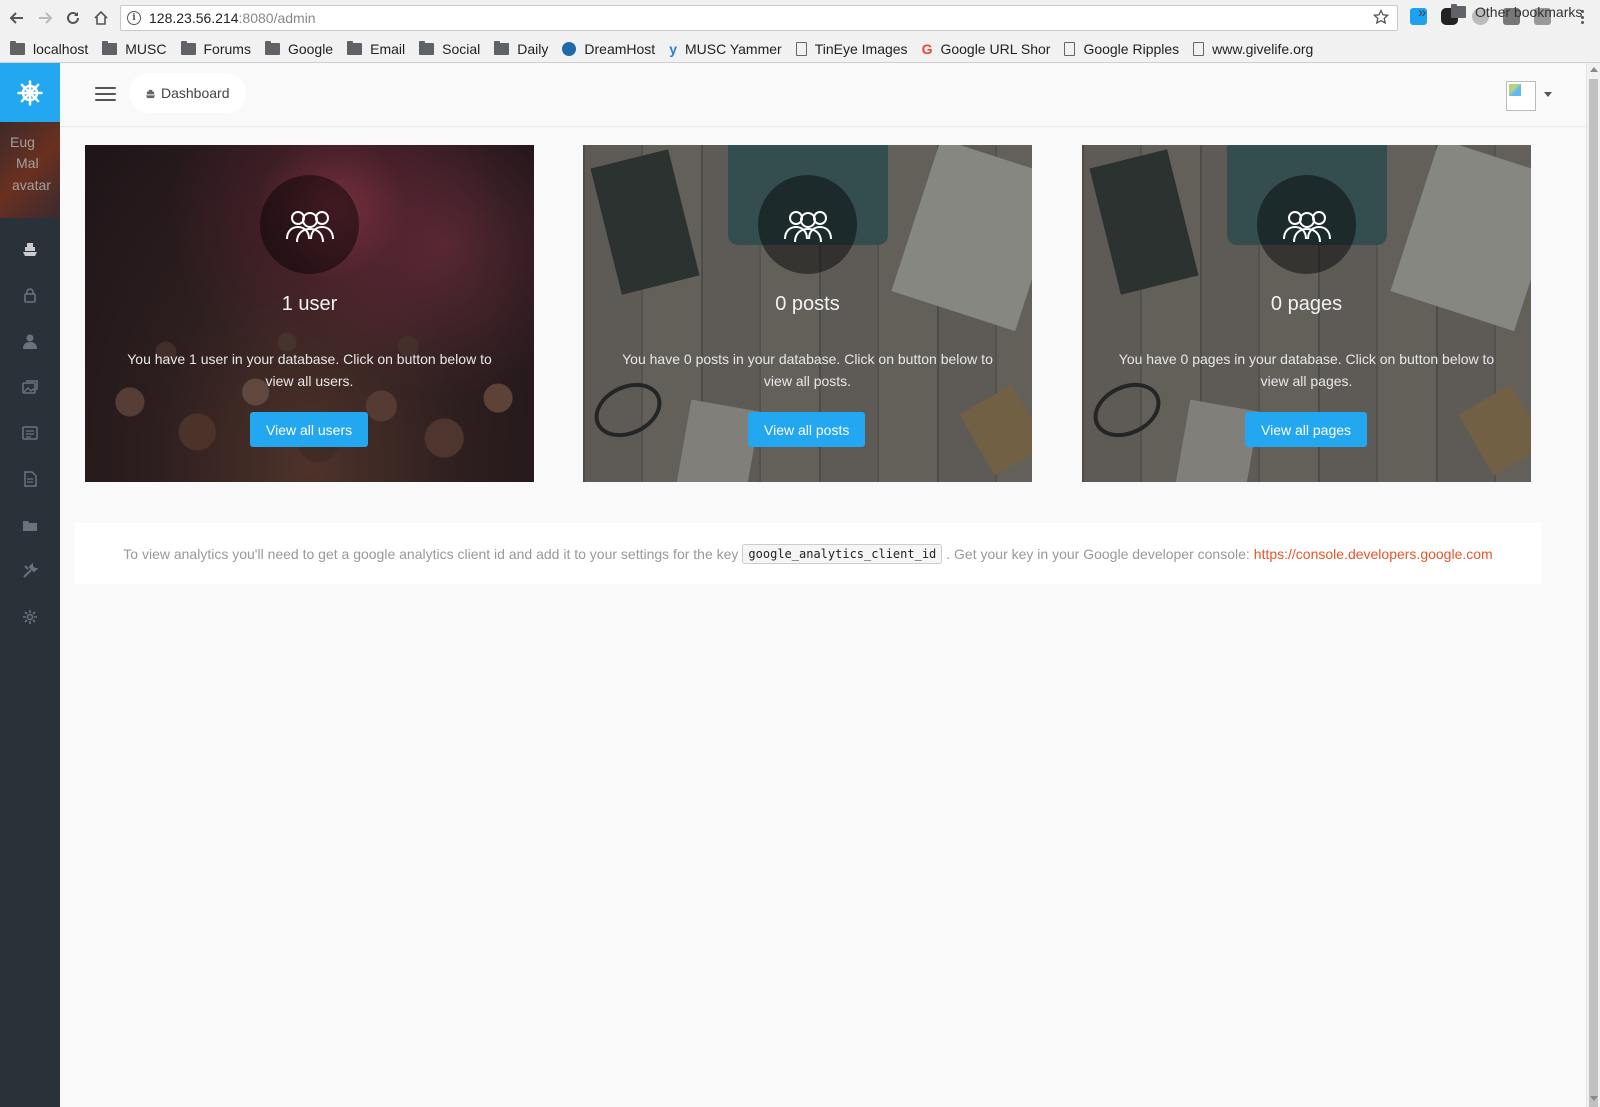  I want to click on bookmark-label: TinEye Images, so click(861, 48).